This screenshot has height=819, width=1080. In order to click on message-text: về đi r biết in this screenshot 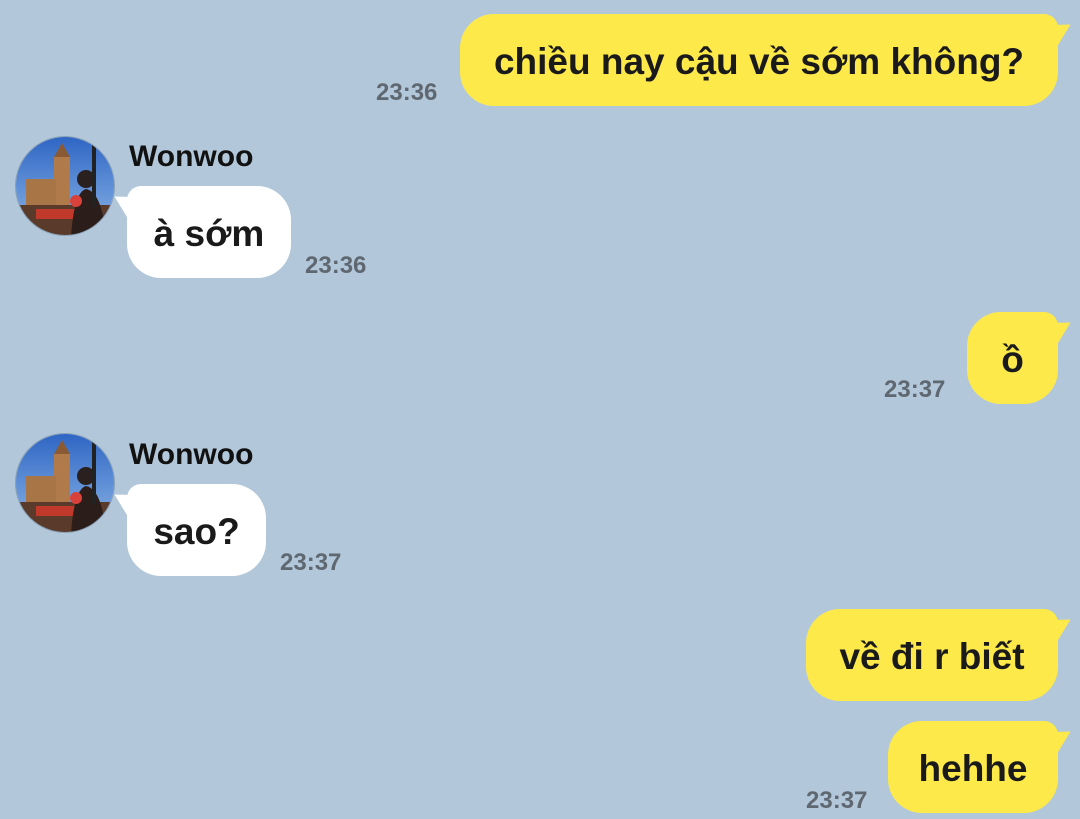, I will do `click(932, 656)`.